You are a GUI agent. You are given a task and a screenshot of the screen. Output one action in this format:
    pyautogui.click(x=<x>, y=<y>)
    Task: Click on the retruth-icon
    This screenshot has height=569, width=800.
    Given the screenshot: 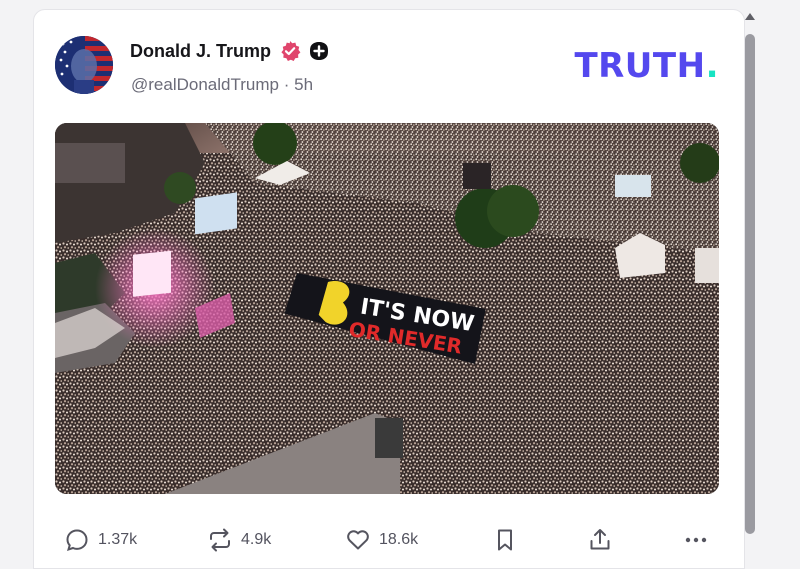 What is the action you would take?
    pyautogui.click(x=220, y=540)
    